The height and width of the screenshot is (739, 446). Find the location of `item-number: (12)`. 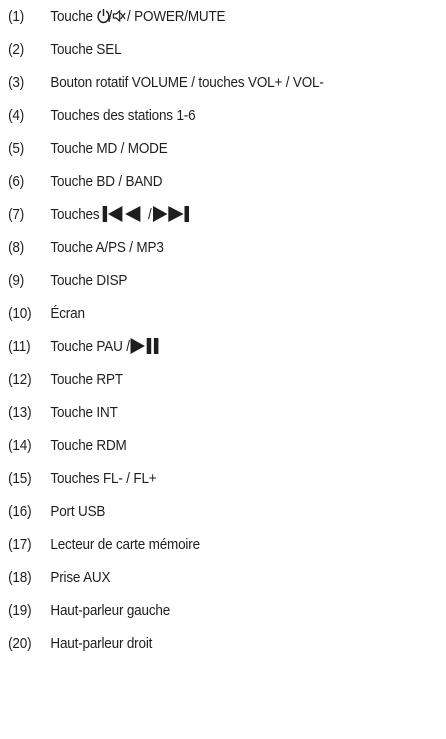

item-number: (12) is located at coordinates (20, 379).